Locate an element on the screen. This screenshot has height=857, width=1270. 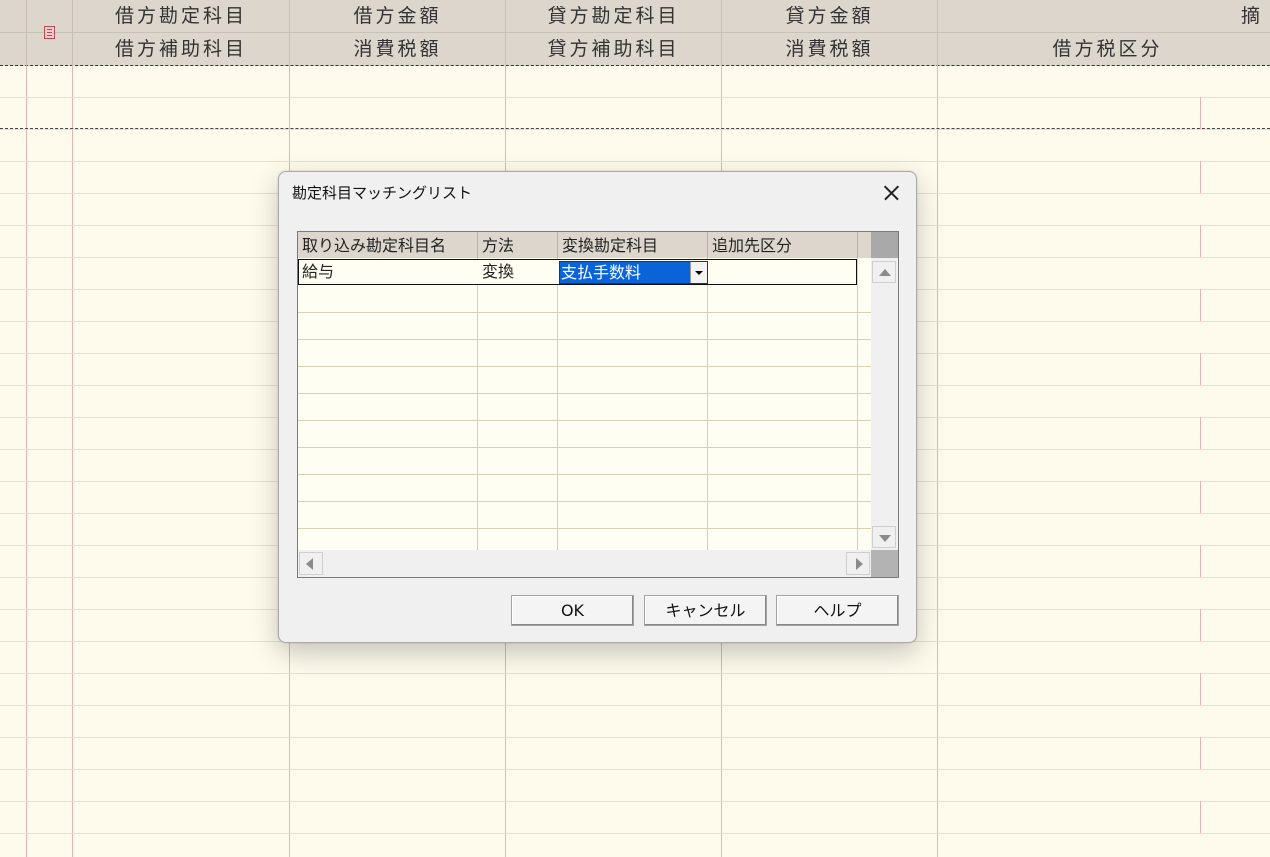
header-credit-tax-amount: 消費税額 is located at coordinates (830, 49).